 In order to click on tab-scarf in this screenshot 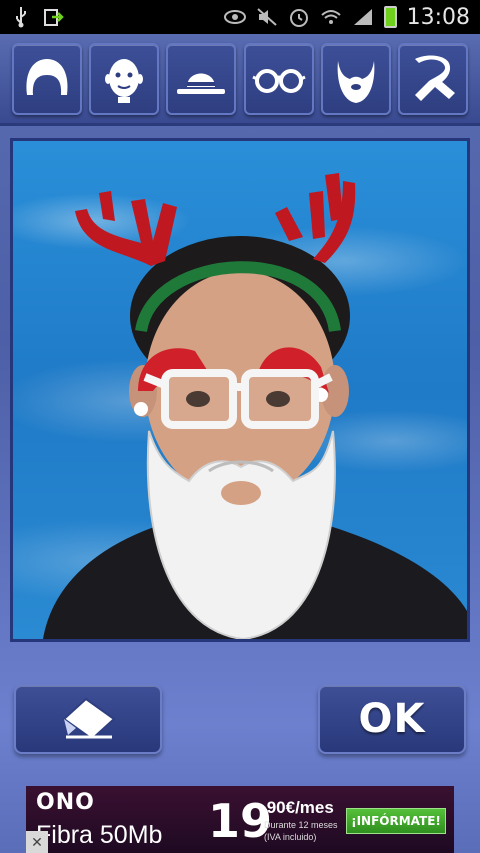, I will do `click(433, 78)`.